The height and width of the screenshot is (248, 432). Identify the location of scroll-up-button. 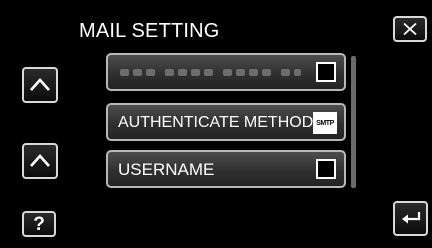
(40, 85).